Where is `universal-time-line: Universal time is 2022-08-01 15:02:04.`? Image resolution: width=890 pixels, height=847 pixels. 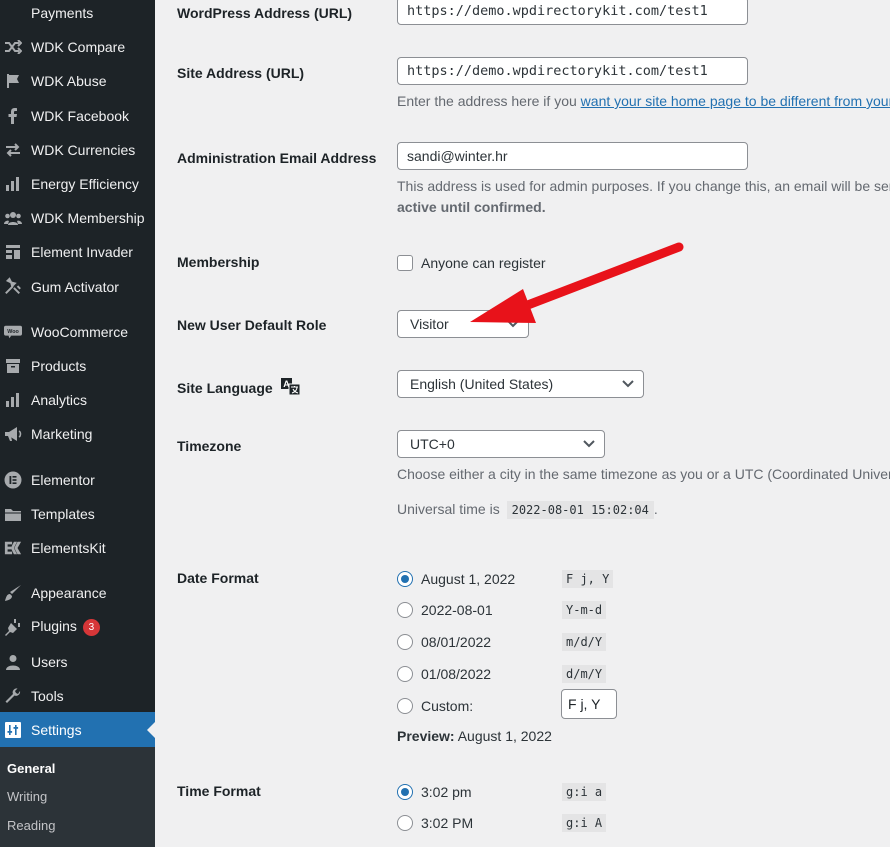 universal-time-line: Universal time is 2022-08-01 15:02:04. is located at coordinates (527, 510).